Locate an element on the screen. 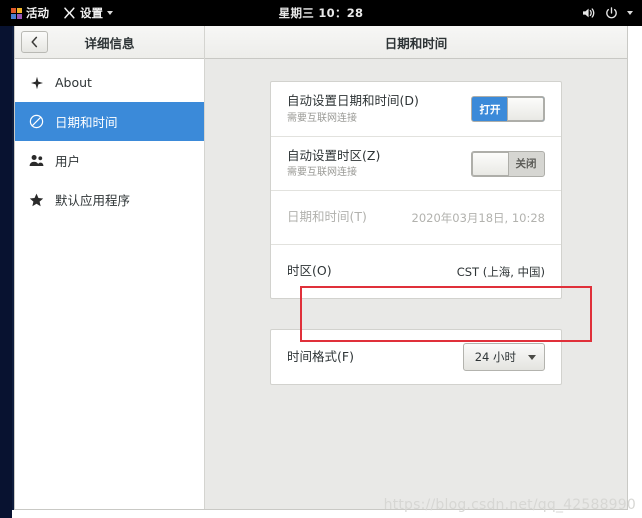  back-button is located at coordinates (34, 42).